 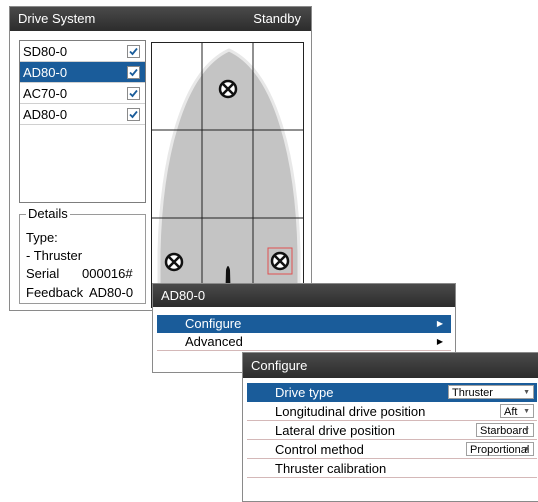 I want to click on dropdown-value: Starboard, so click(x=504, y=431).